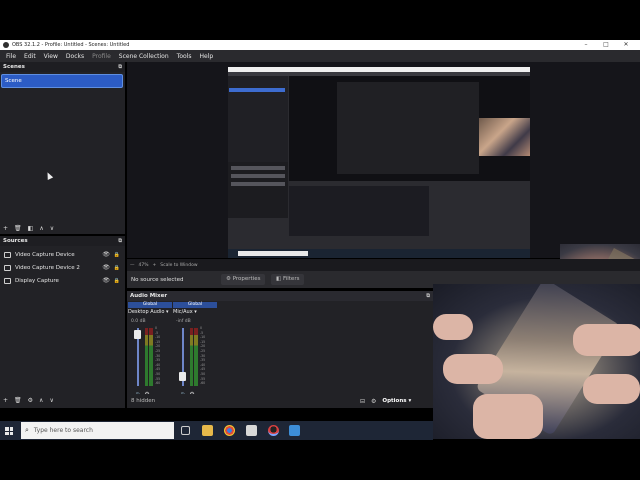  What do you see at coordinates (178, 265) in the screenshot?
I see `scale-mode-select: Scale to Window` at bounding box center [178, 265].